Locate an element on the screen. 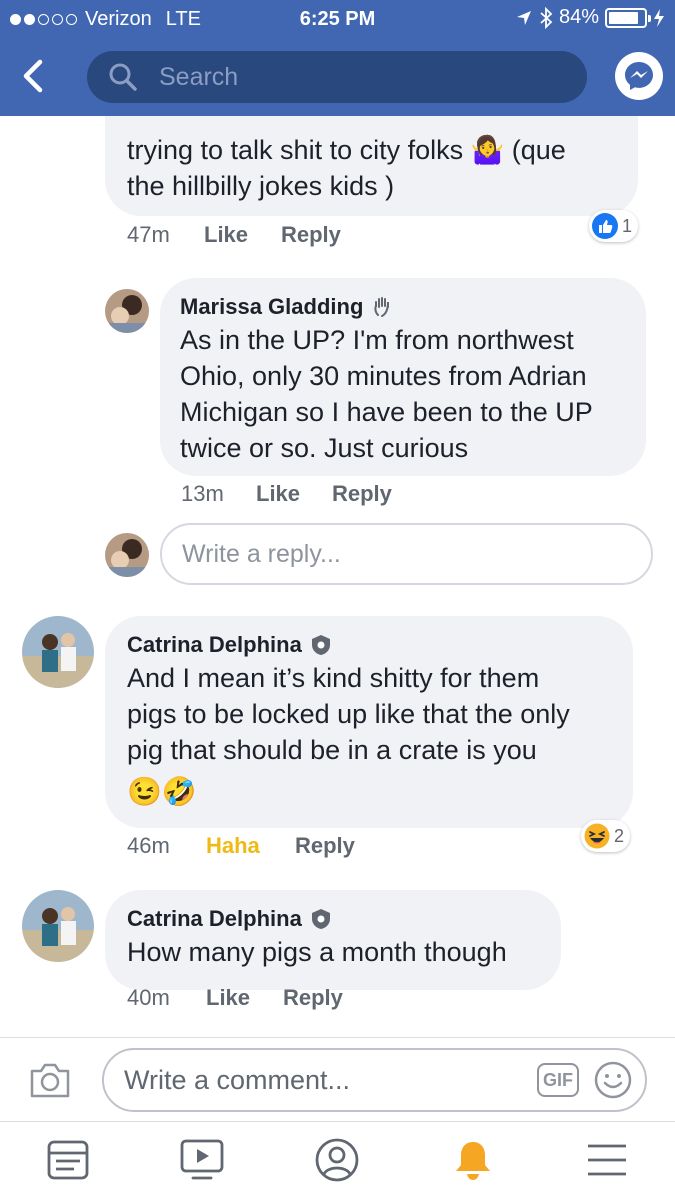 Image resolution: width=675 pixels, height=1200 pixels. messenger-button is located at coordinates (639, 76).